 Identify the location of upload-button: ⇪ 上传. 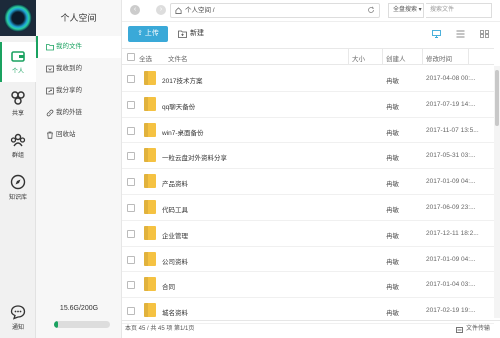
(148, 34).